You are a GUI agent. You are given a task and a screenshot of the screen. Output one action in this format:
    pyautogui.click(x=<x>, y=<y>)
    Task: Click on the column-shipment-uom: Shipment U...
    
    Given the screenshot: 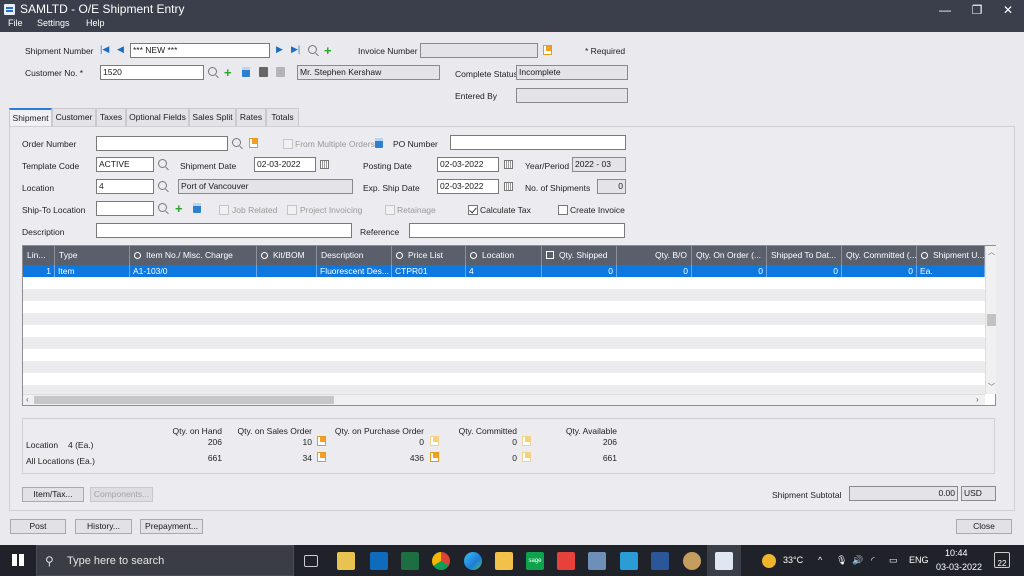 What is the action you would take?
    pyautogui.click(x=951, y=255)
    